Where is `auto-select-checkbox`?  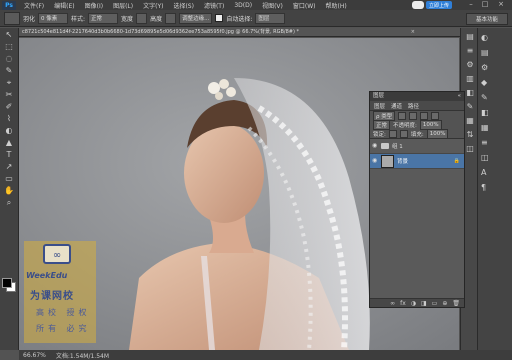
auto-select-checkbox is located at coordinates (219, 18).